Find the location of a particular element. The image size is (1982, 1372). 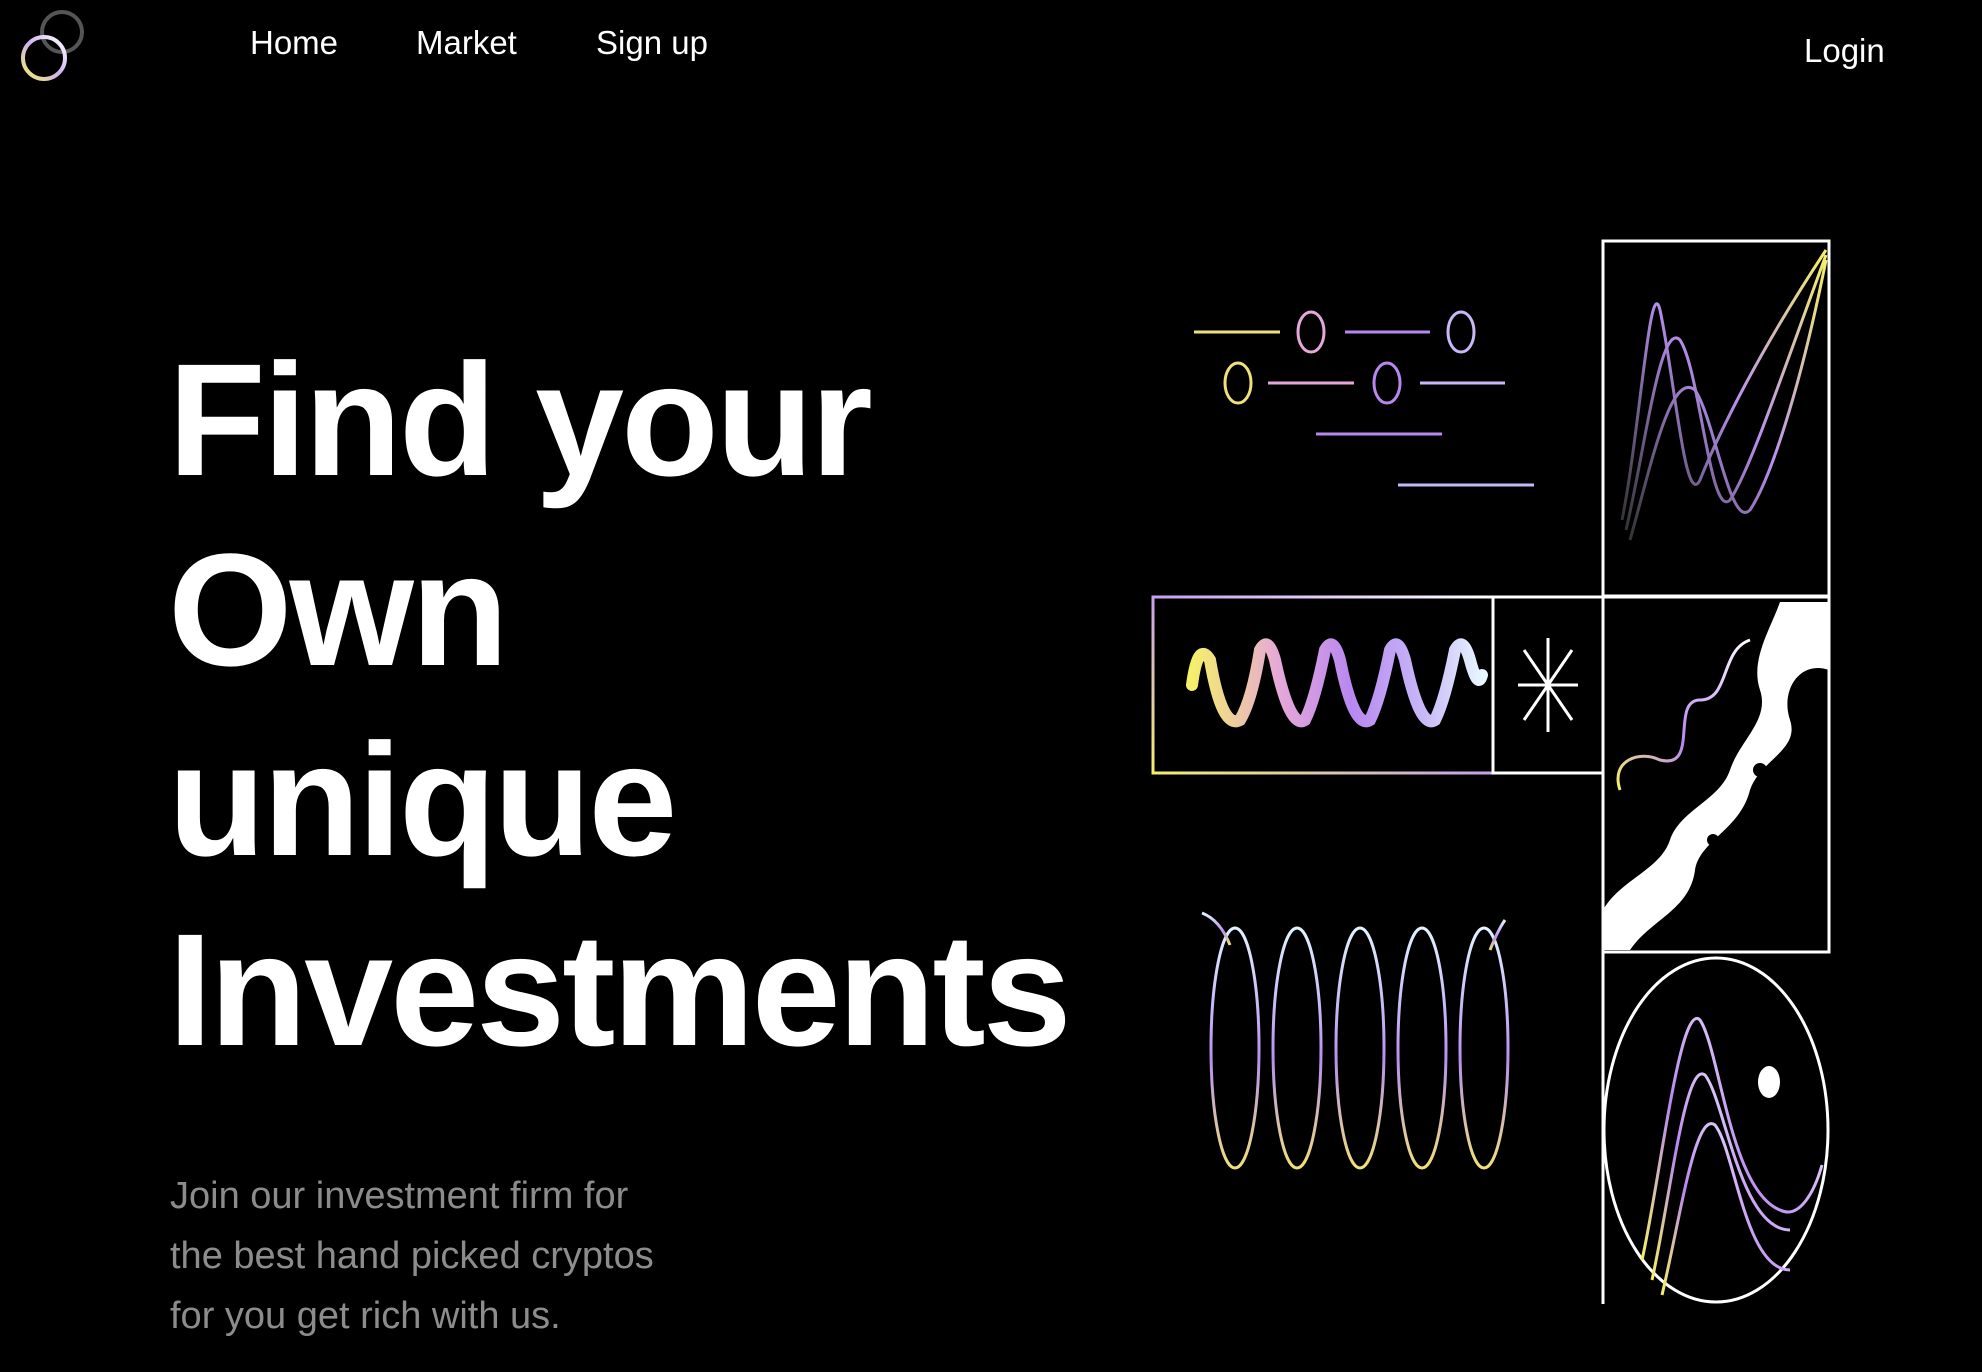

wave-icon is located at coordinates (1323, 685).